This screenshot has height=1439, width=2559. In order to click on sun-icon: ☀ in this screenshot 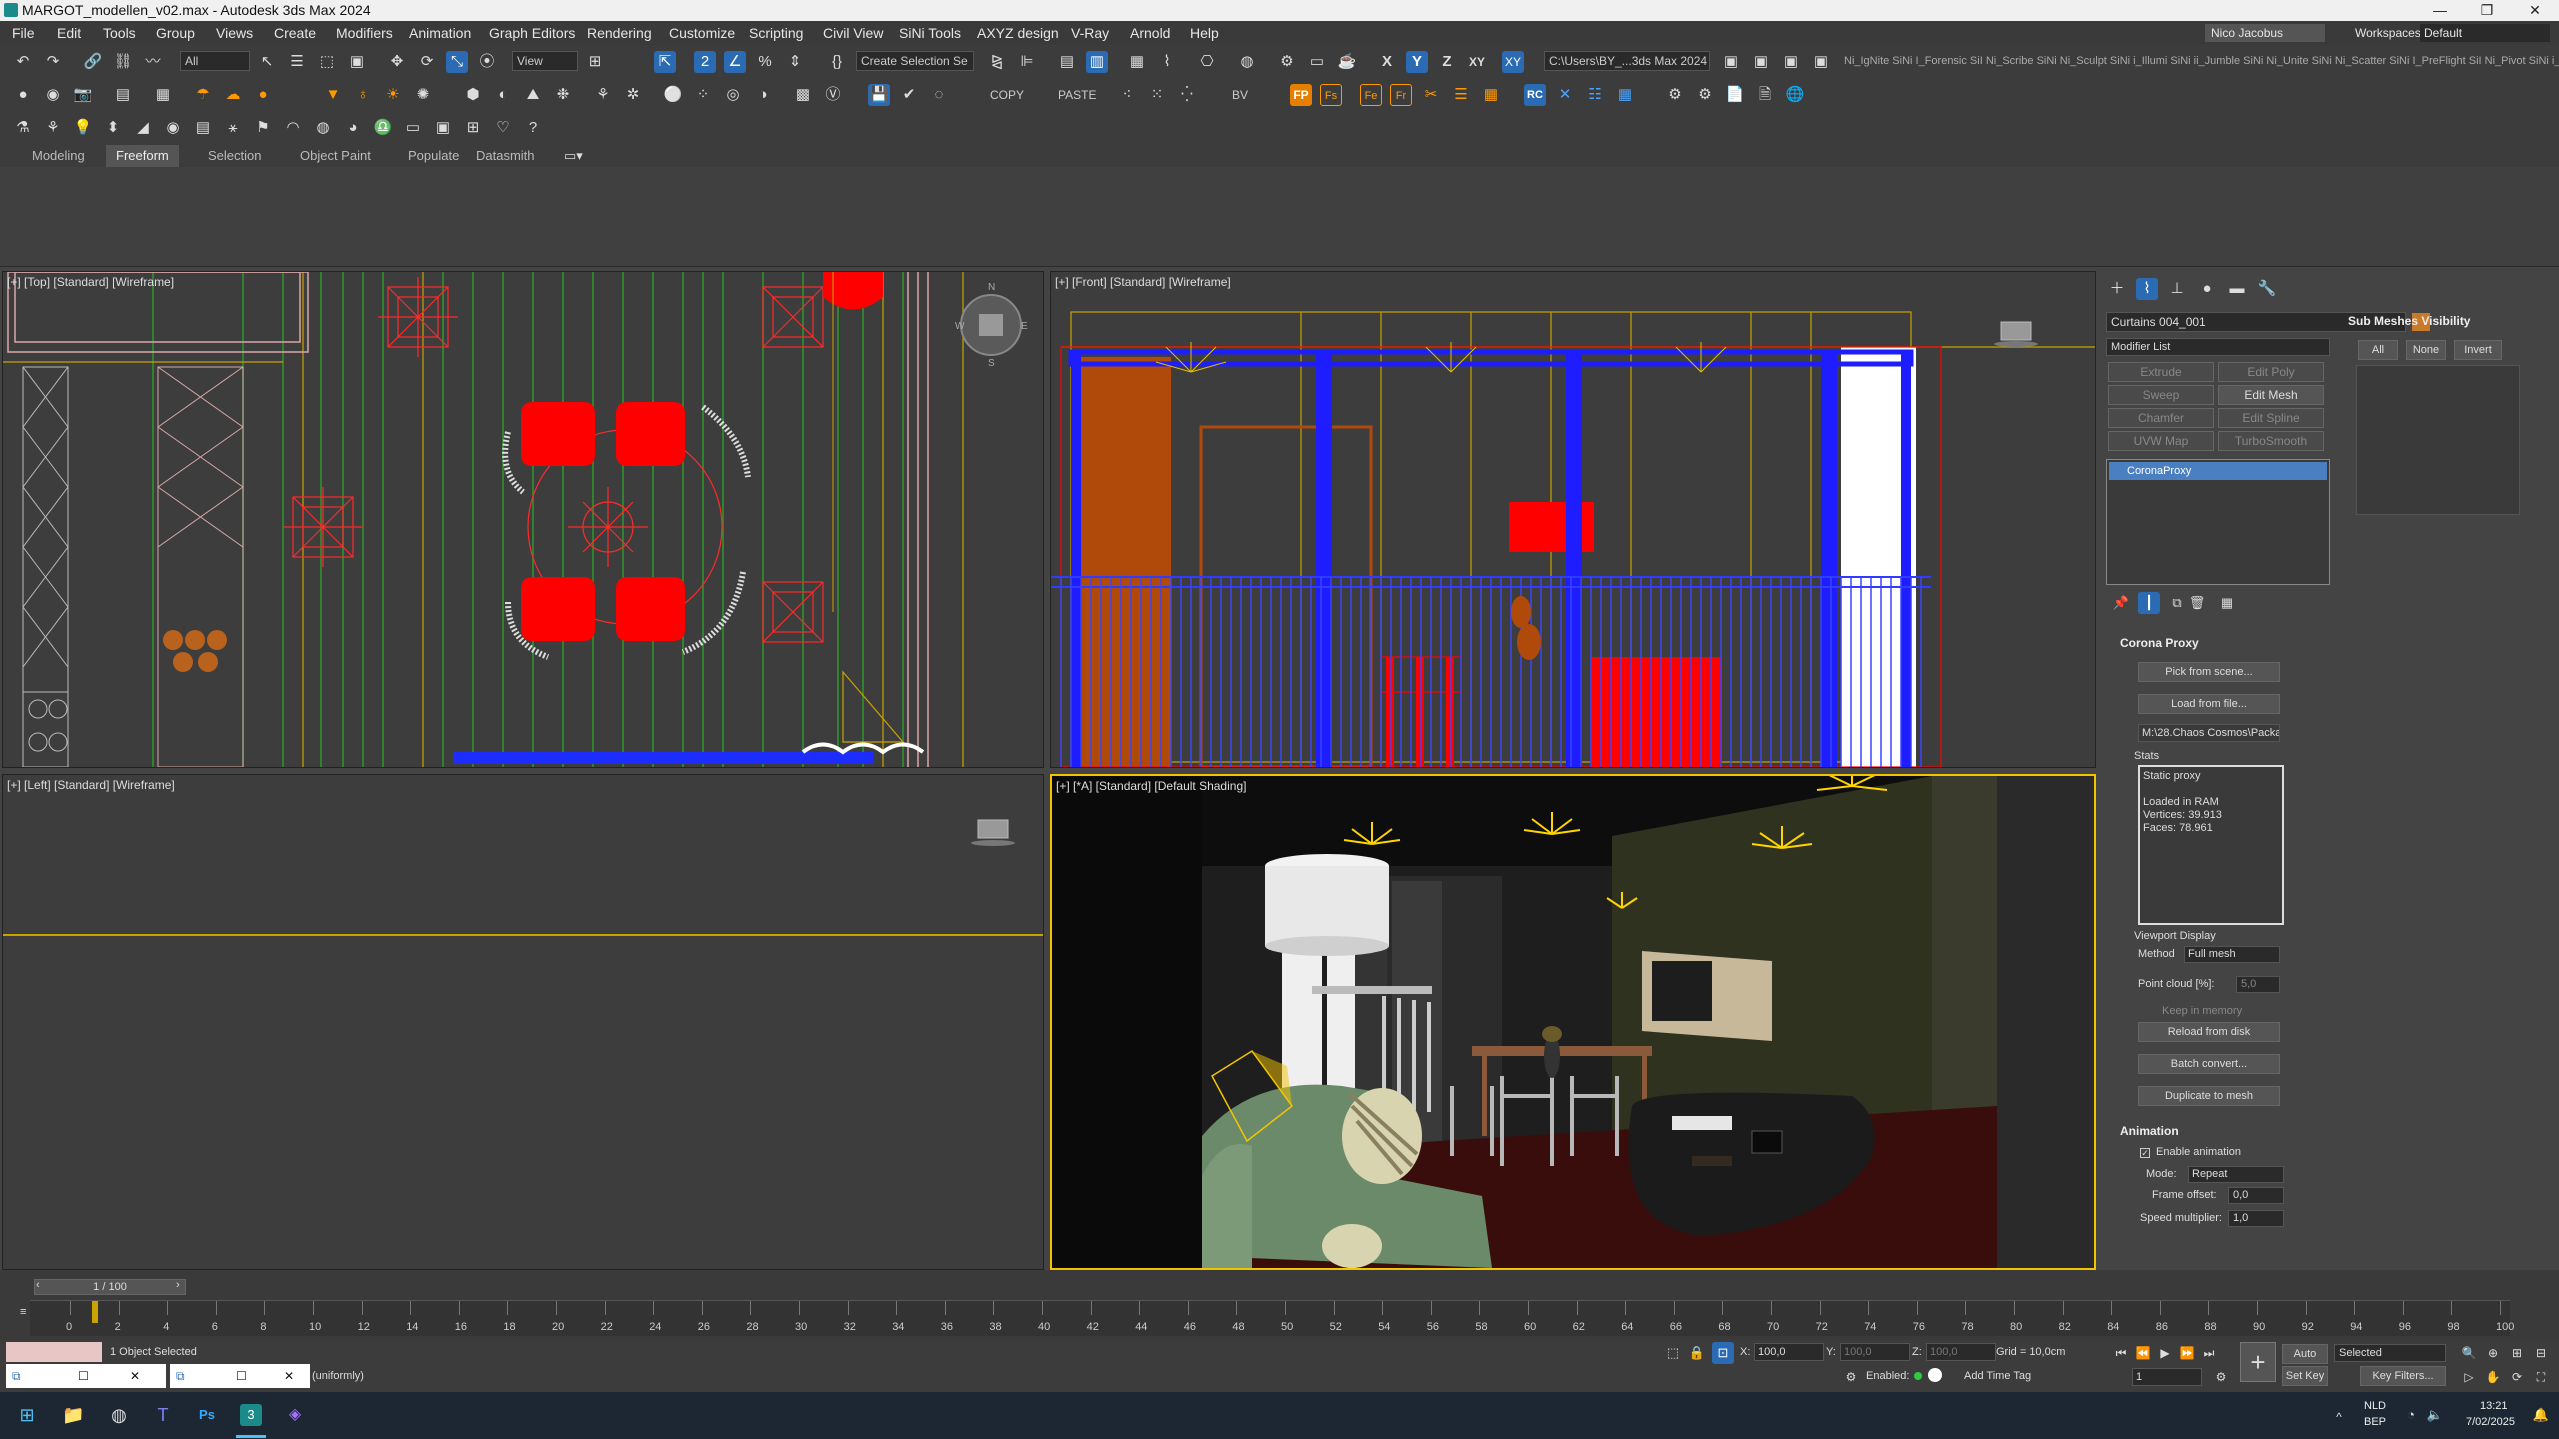, I will do `click(393, 95)`.